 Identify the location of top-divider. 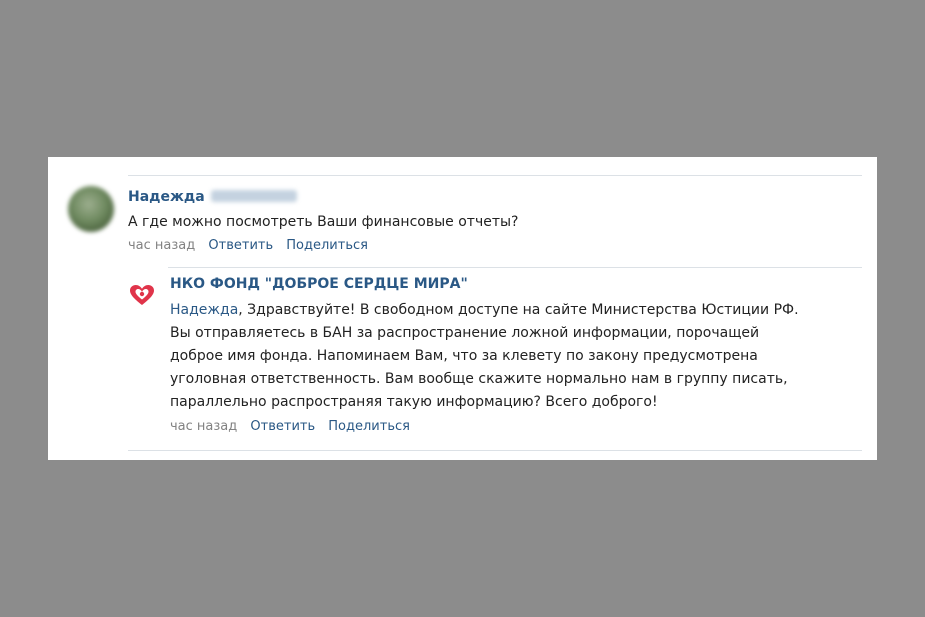
(495, 175).